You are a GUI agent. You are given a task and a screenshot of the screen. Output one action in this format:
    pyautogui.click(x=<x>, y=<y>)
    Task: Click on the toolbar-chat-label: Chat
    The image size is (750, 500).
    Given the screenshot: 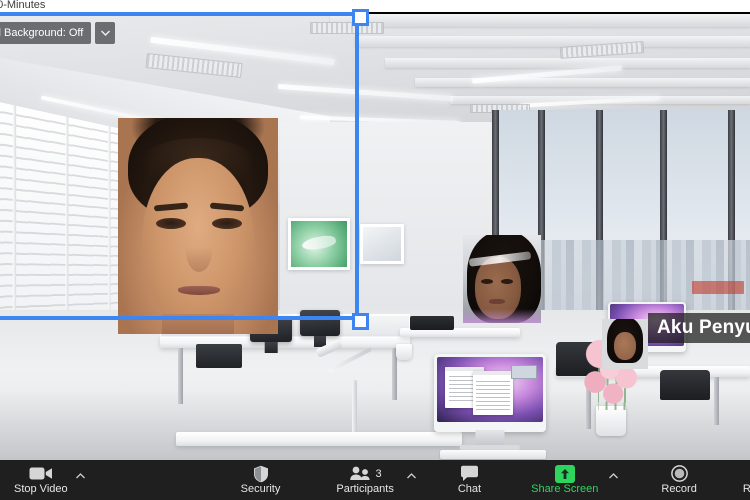 What is the action you would take?
    pyautogui.click(x=469, y=489)
    